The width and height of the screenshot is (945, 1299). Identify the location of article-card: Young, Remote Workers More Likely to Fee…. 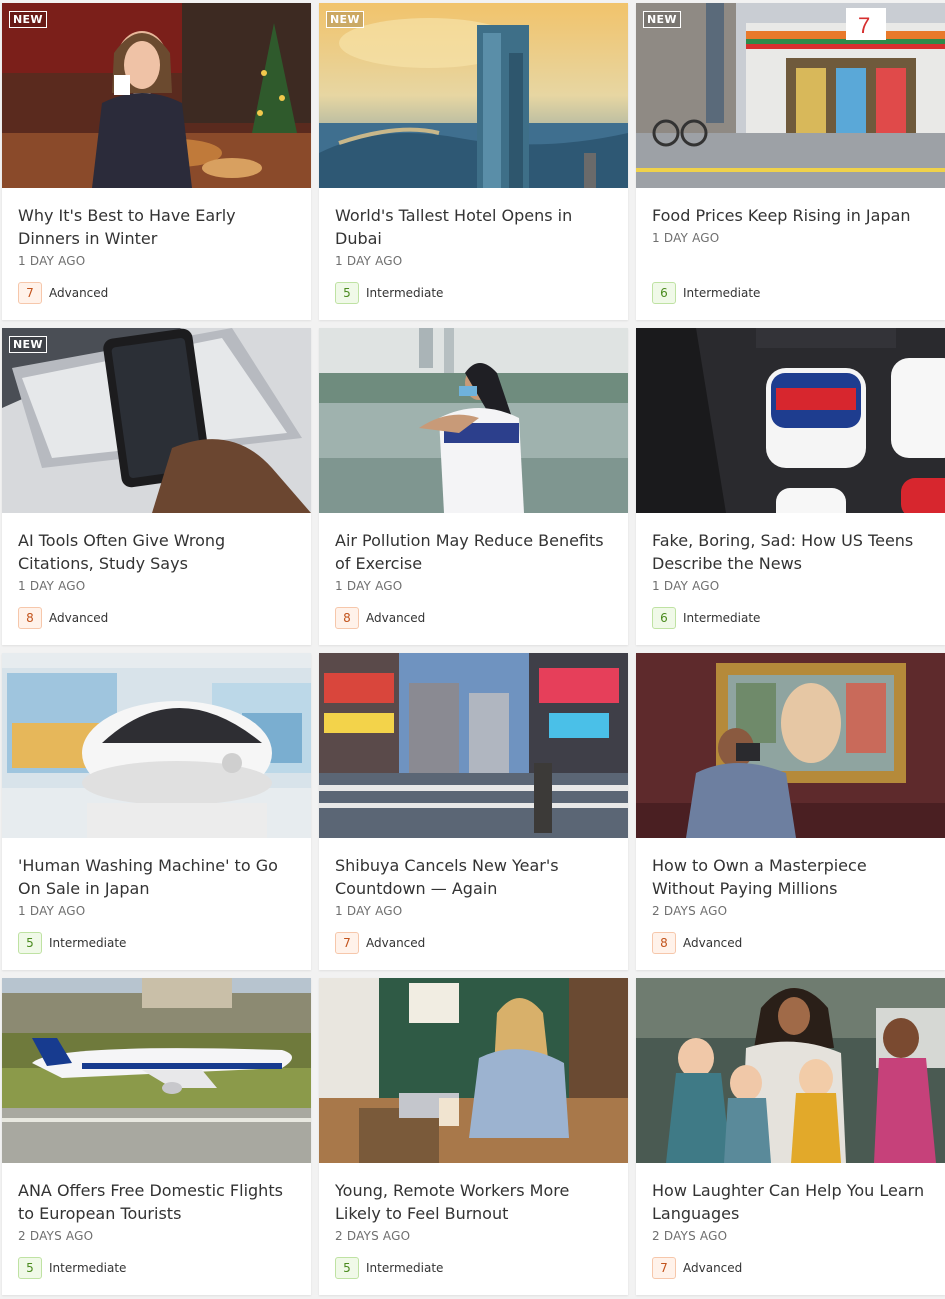
(473, 1136).